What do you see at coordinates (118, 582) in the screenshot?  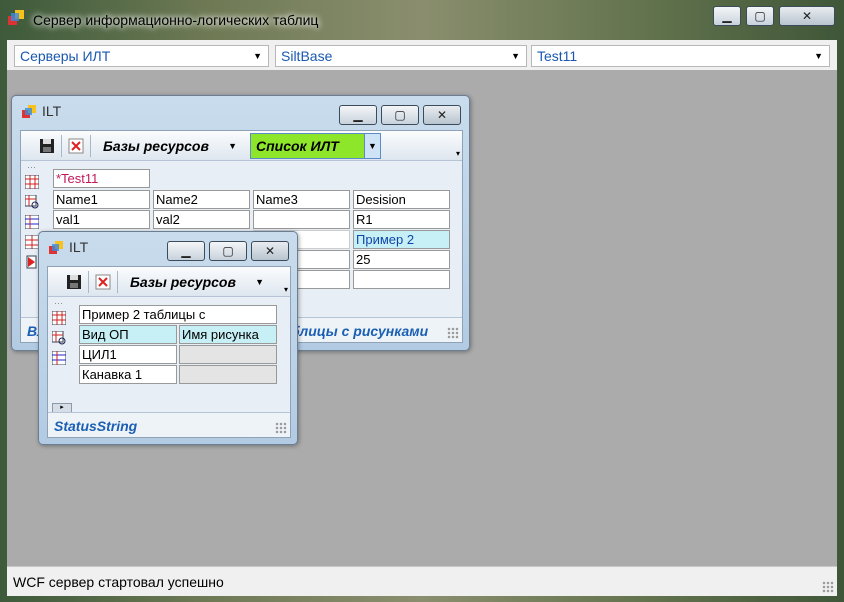 I see `status-text: WCF сервер стартовал успешно` at bounding box center [118, 582].